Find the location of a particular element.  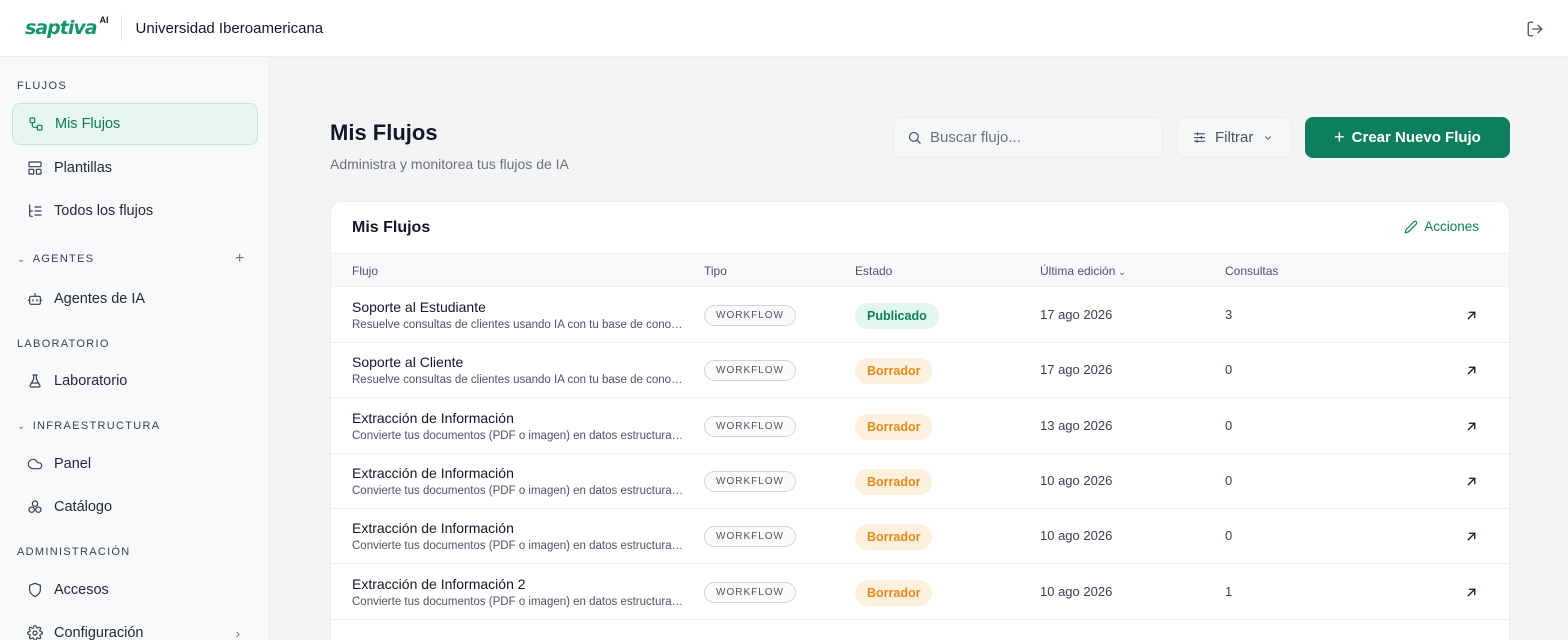

pencil-icon is located at coordinates (1411, 226).